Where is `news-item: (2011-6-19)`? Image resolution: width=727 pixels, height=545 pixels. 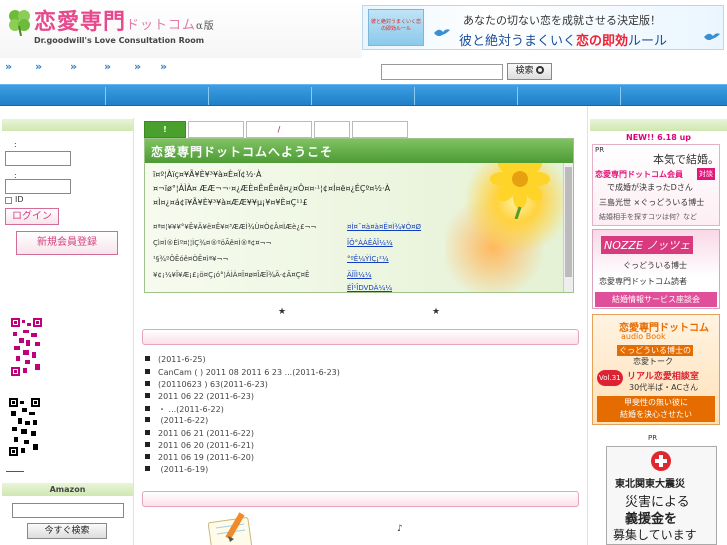
news-item: (2011-6-19) is located at coordinates (176, 469).